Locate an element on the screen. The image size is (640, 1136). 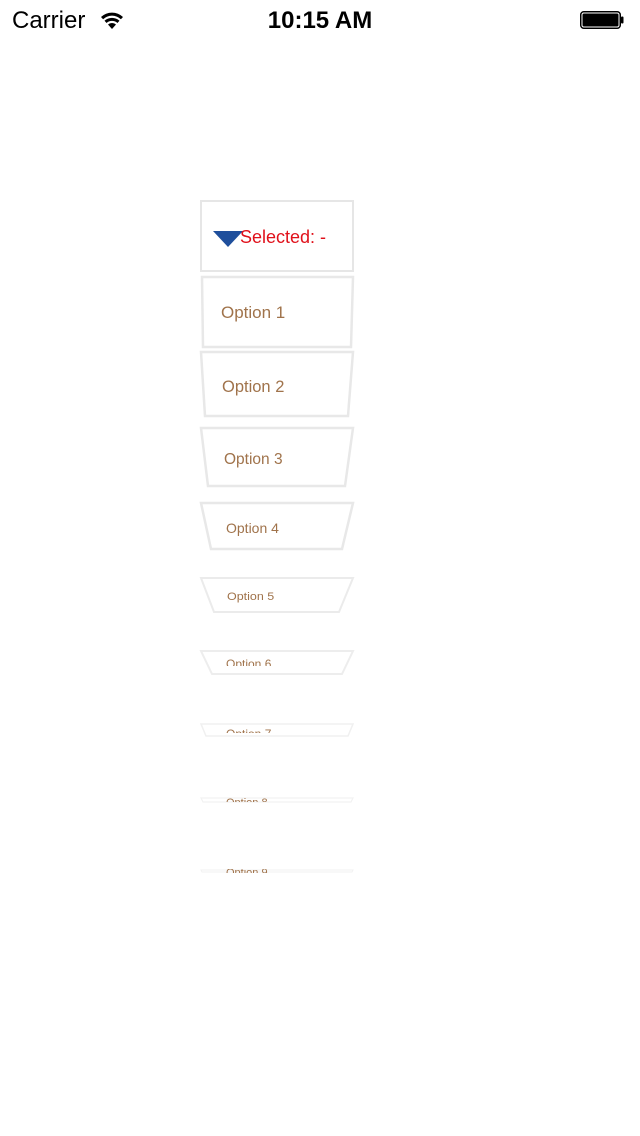
option-item-9: Option 9 is located at coordinates (277, 873).